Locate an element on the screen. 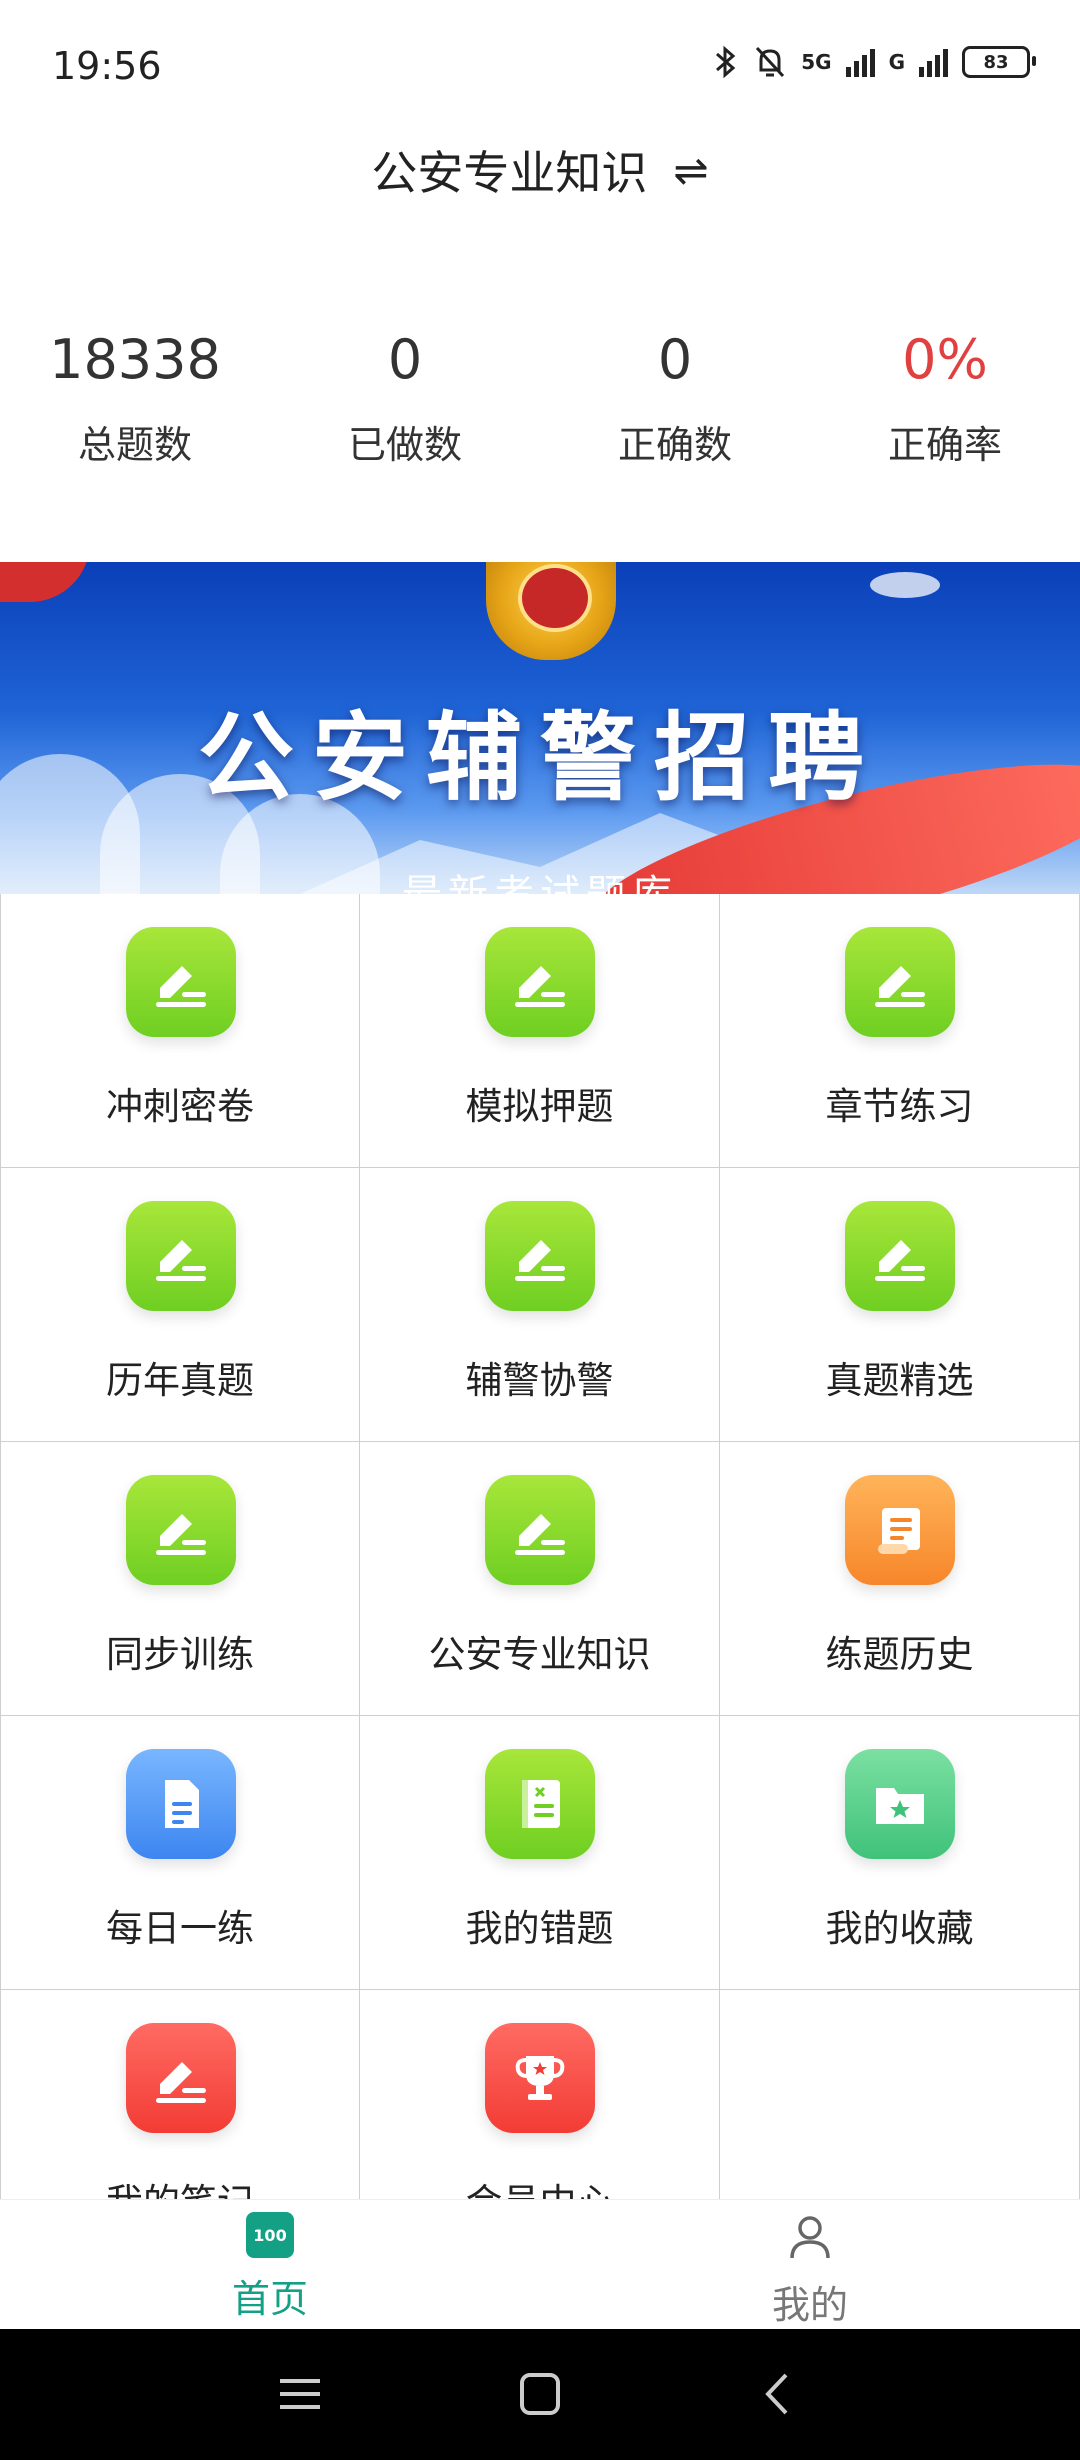 The height and width of the screenshot is (2460, 1080). grid-item-past-exams: 历年真题 is located at coordinates (180, 1305).